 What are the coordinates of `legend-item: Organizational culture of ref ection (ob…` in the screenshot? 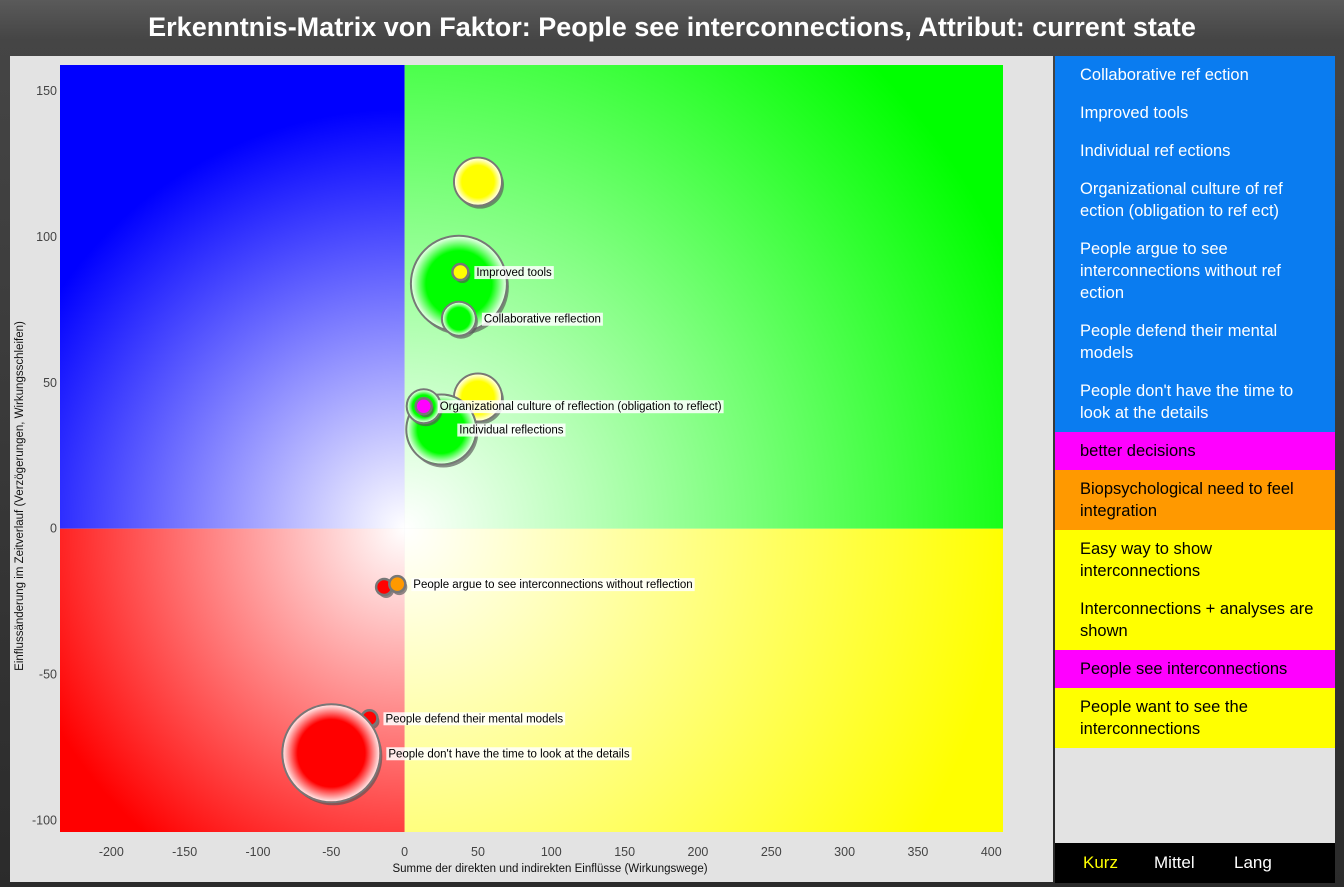 It's located at (1195, 200).